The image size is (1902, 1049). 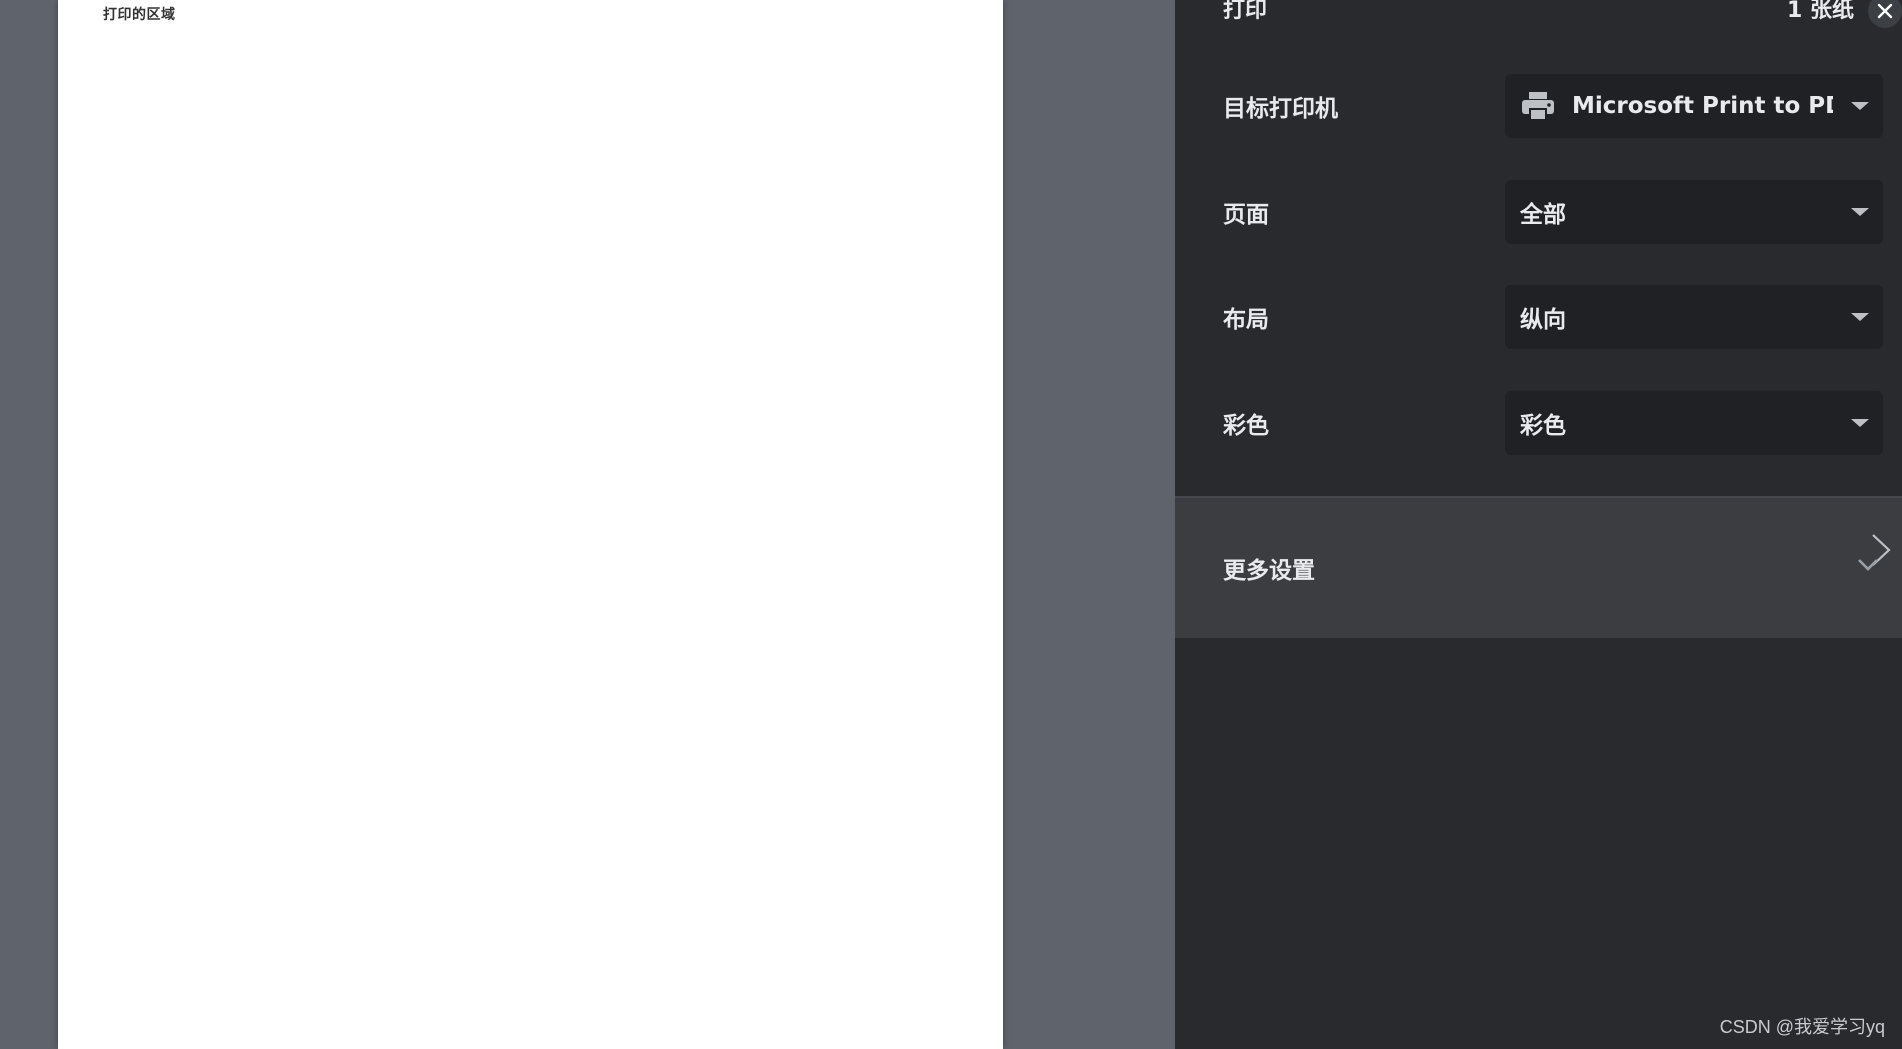 What do you see at coordinates (1694, 423) in the screenshot?
I see `color-select: 彩色` at bounding box center [1694, 423].